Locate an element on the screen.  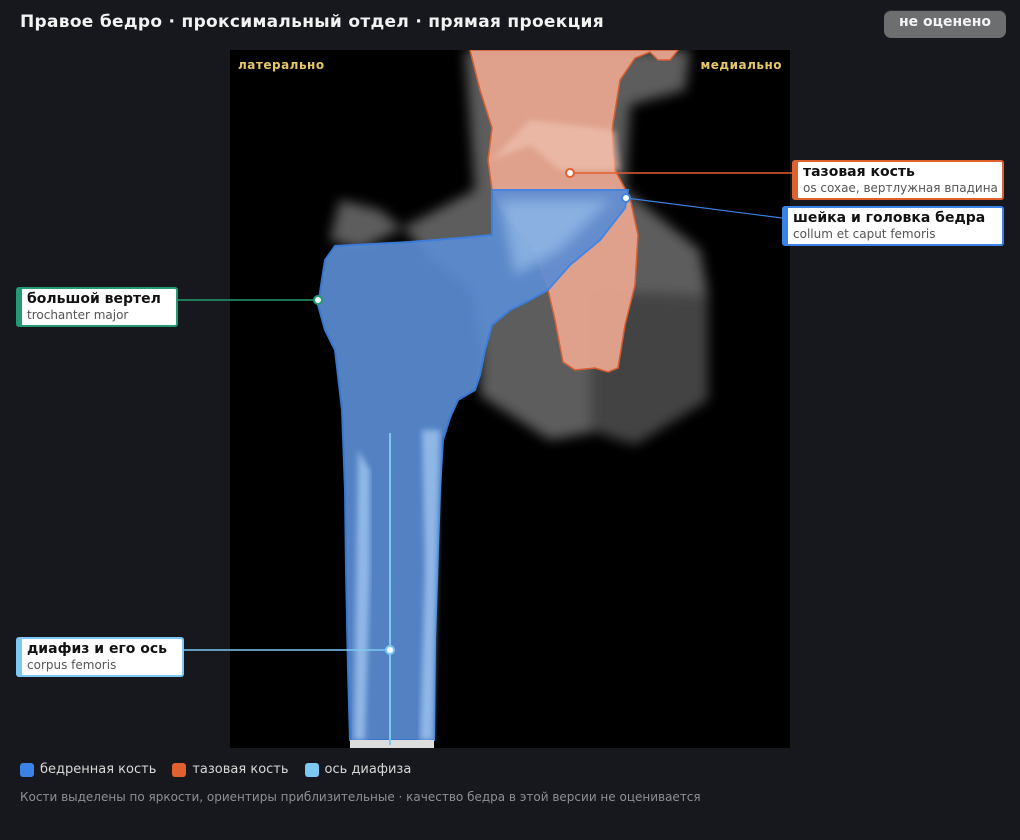
orientation-medial-label: медиально is located at coordinates (741, 65).